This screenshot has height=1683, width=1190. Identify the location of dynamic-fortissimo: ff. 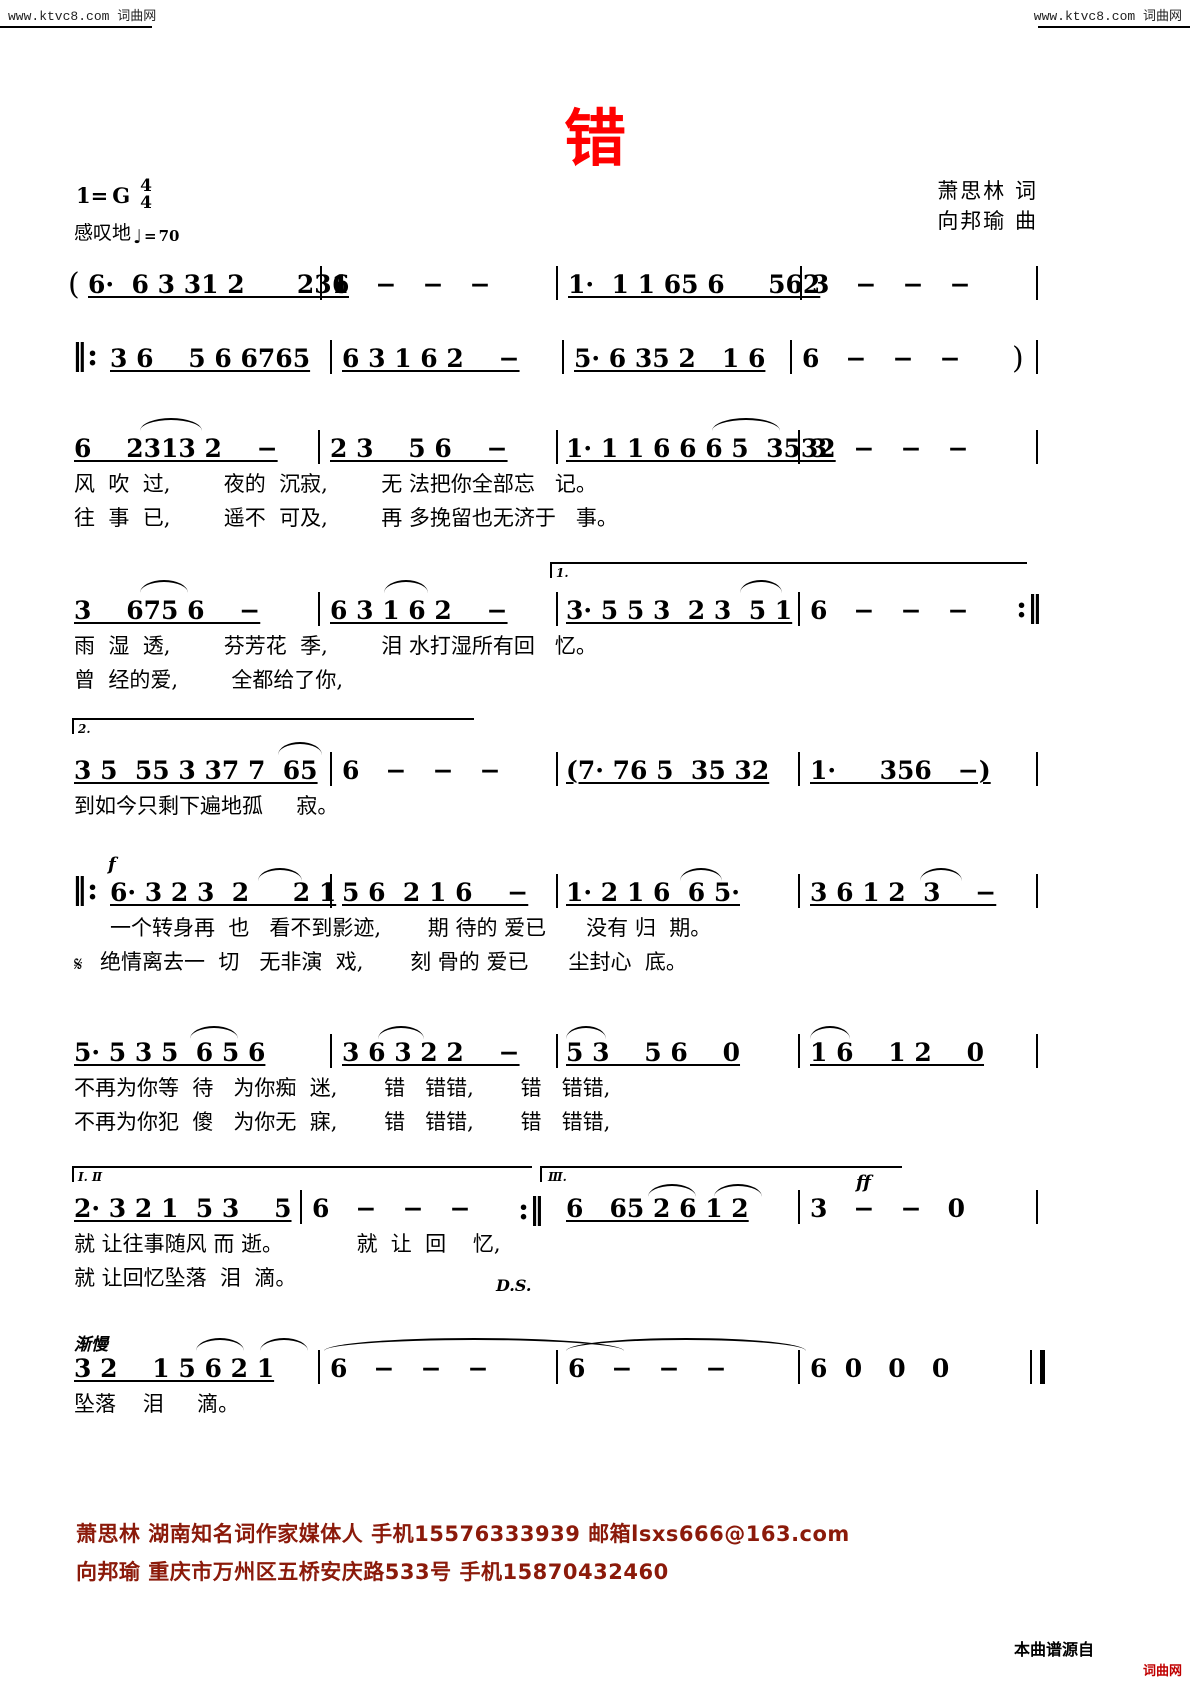
(863, 1182).